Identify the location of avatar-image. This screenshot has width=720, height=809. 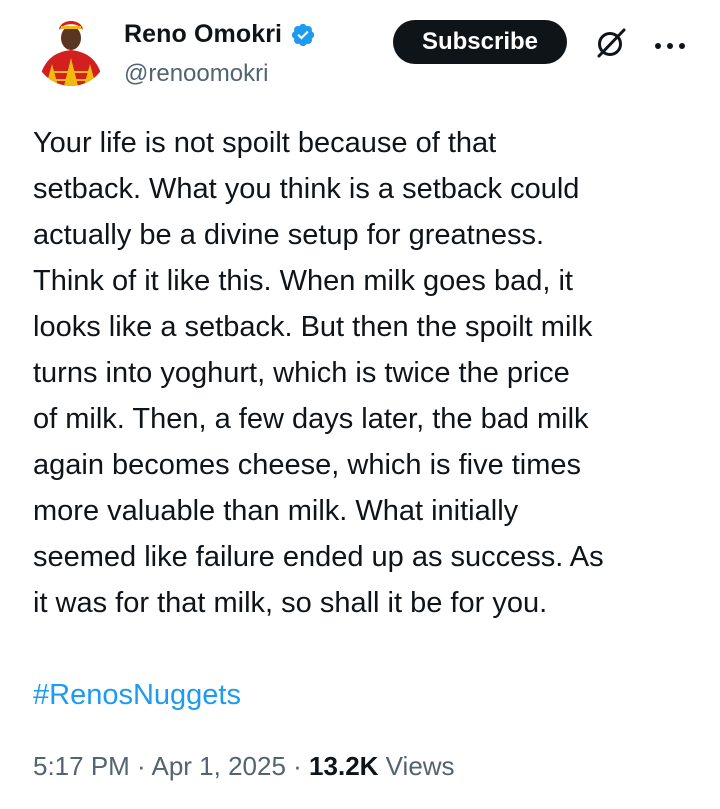
(71, 49).